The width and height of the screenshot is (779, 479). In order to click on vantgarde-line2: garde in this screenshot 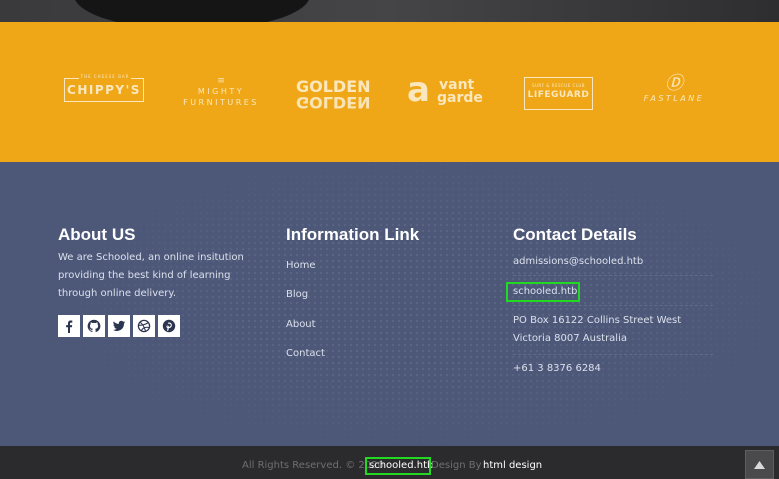, I will do `click(460, 98)`.